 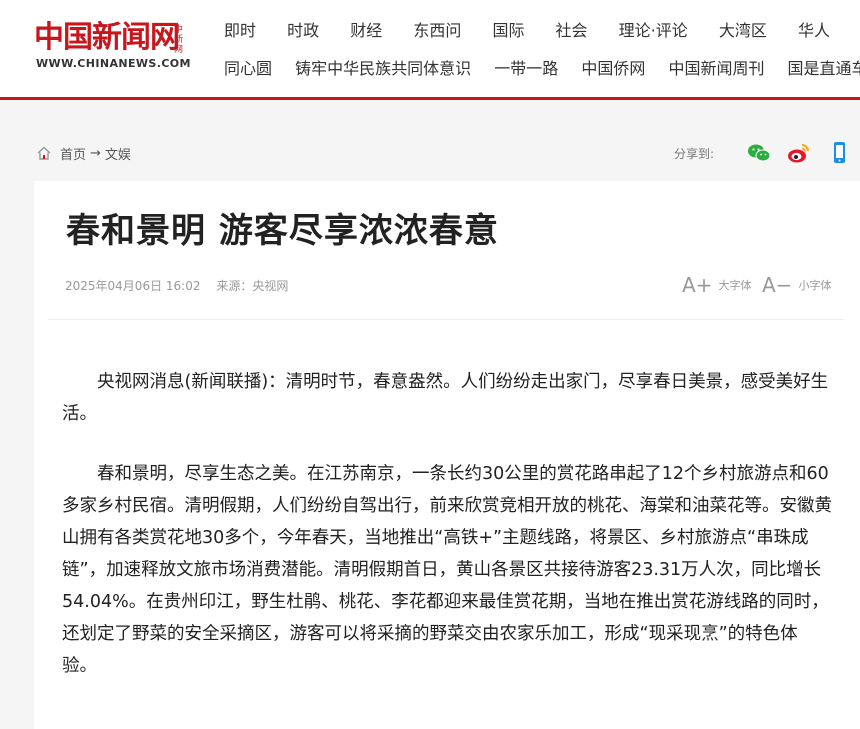 I want to click on logo-tagline: 中新网, so click(x=179, y=40).